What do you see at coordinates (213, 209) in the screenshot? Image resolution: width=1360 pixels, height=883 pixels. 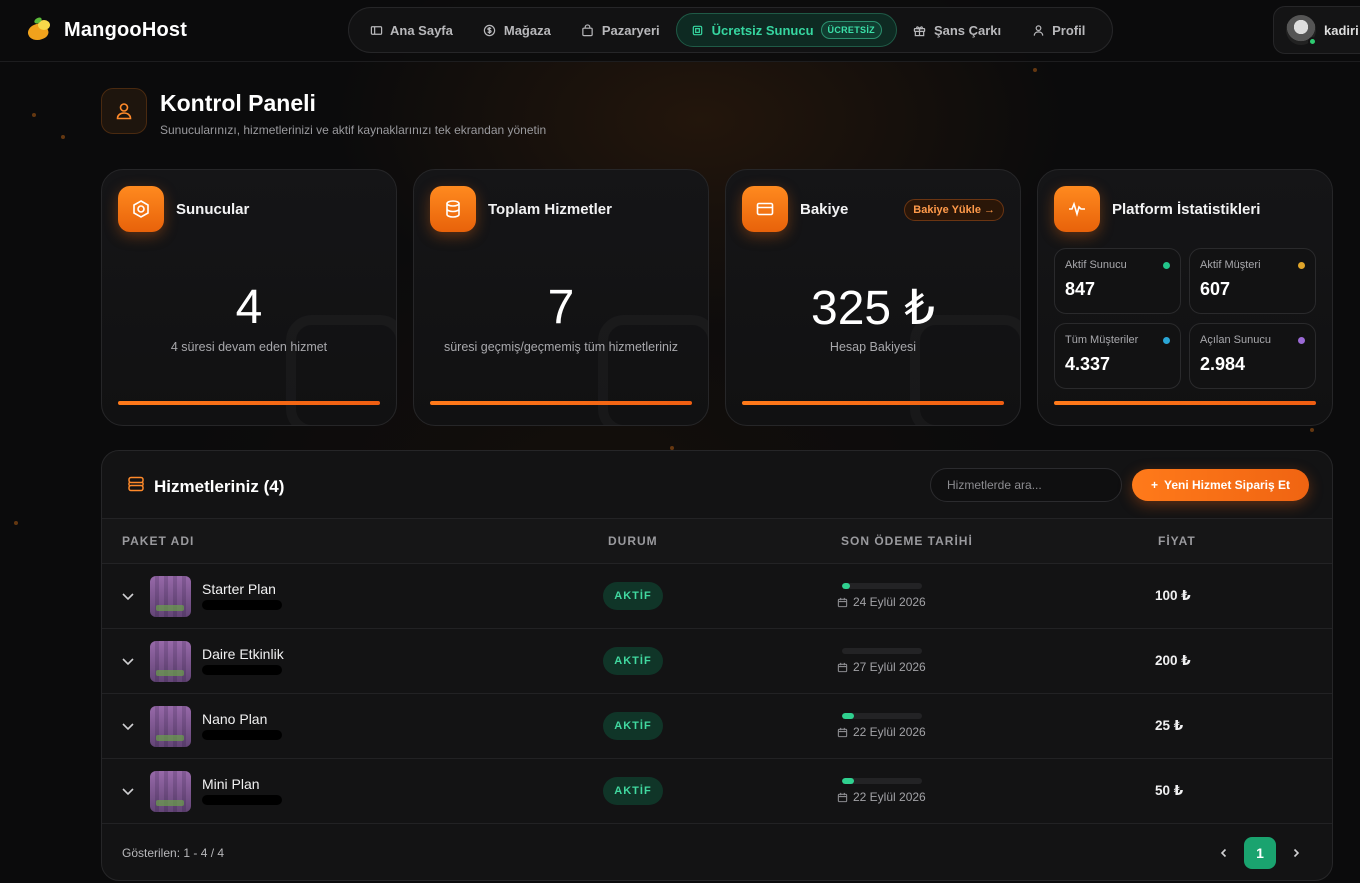 I see `card-title: Sunucular` at bounding box center [213, 209].